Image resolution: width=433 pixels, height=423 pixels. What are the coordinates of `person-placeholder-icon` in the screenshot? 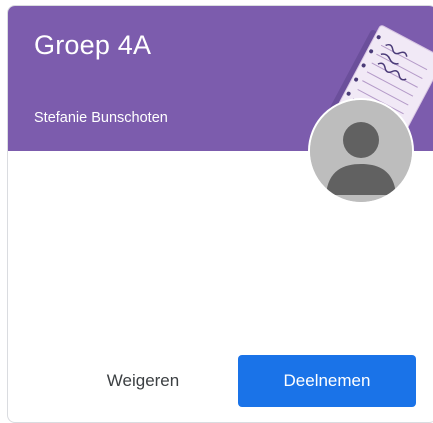 It's located at (361, 151).